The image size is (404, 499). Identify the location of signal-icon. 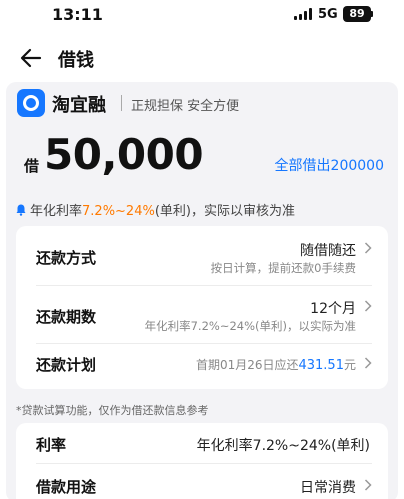
(304, 14).